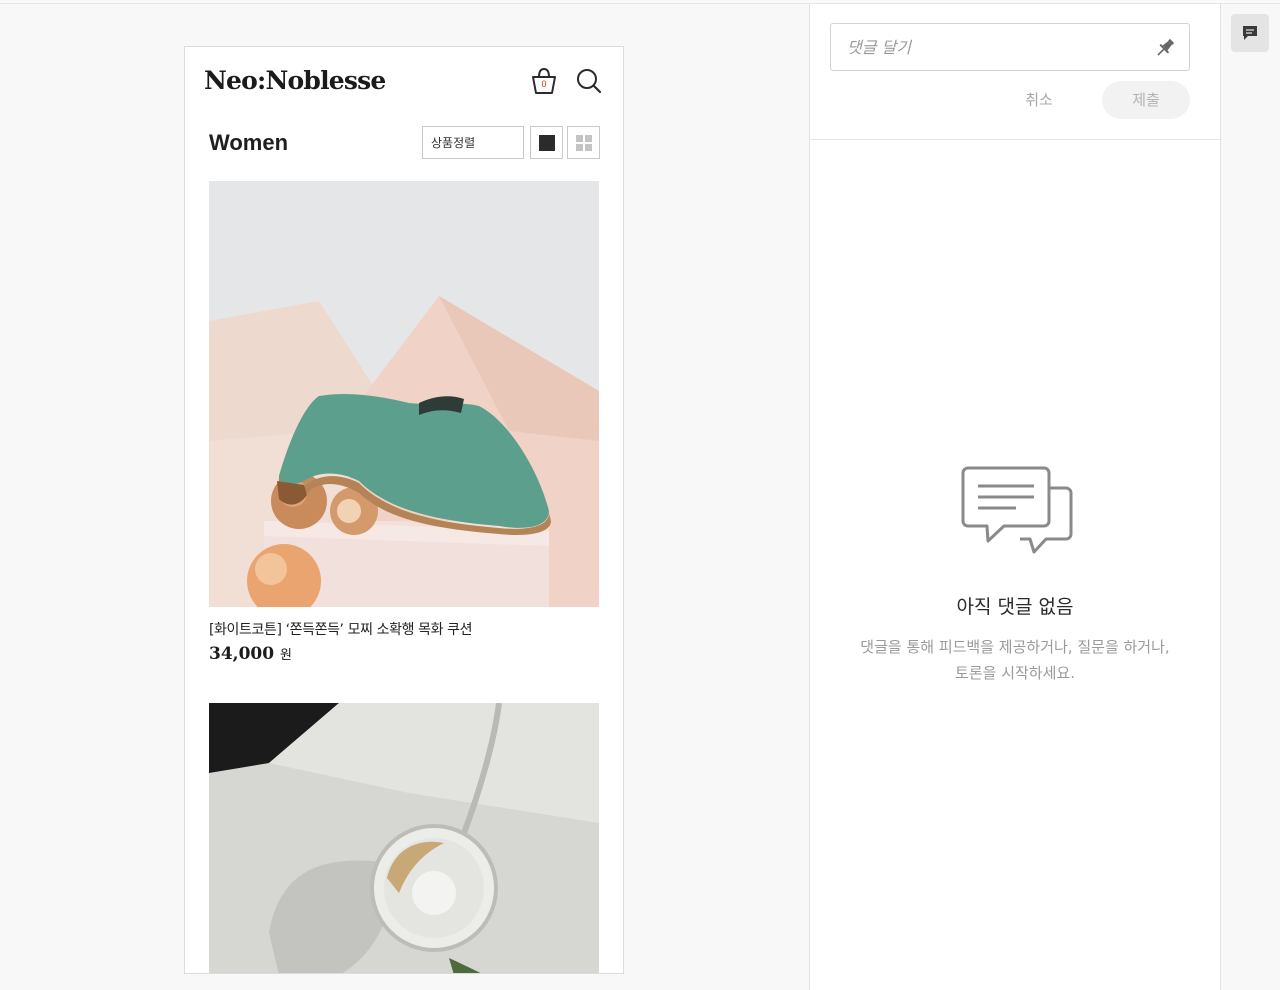 The height and width of the screenshot is (990, 1280). I want to click on cart-count-badge: 0, so click(544, 84).